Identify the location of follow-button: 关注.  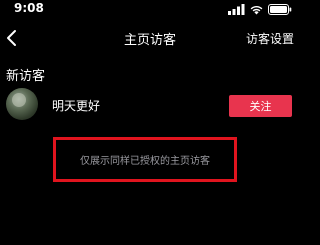
(260, 106).